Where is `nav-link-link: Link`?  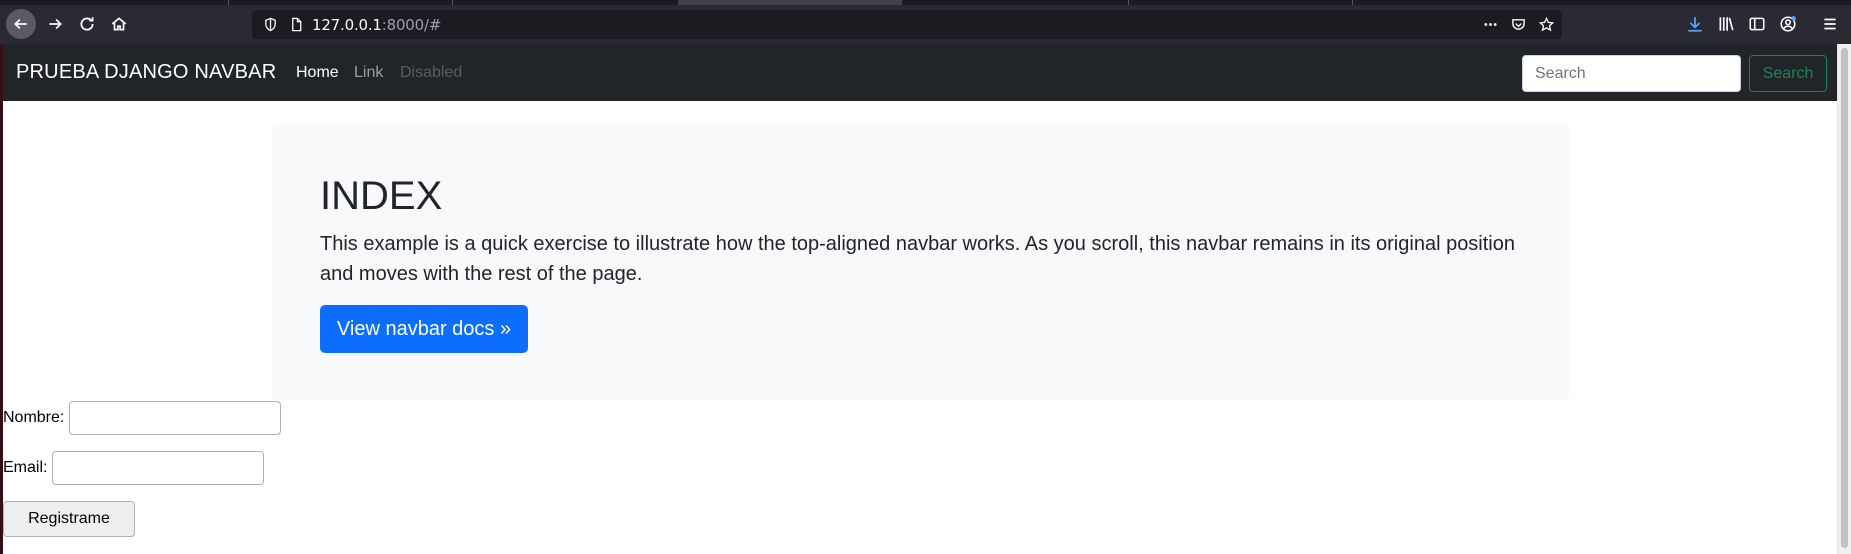 nav-link-link: Link is located at coordinates (368, 73).